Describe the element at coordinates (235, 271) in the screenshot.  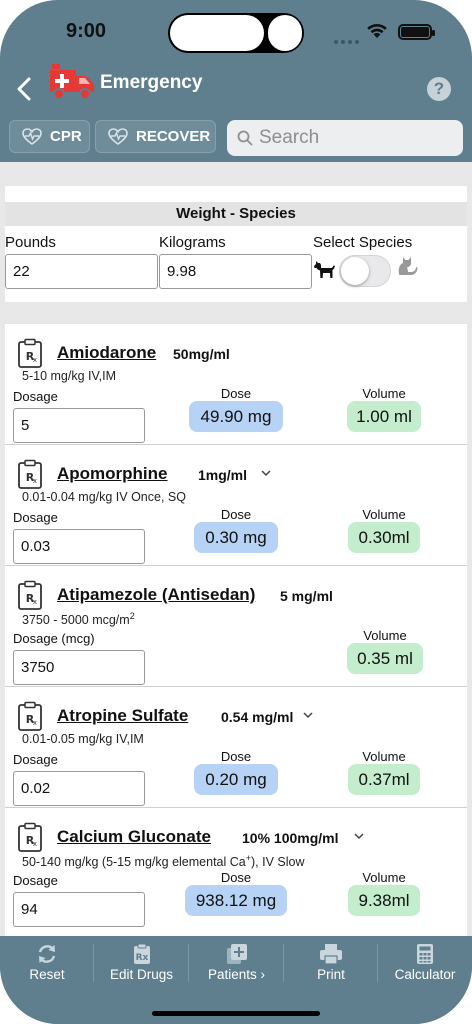
I see `kilograms-input: 9.98` at that location.